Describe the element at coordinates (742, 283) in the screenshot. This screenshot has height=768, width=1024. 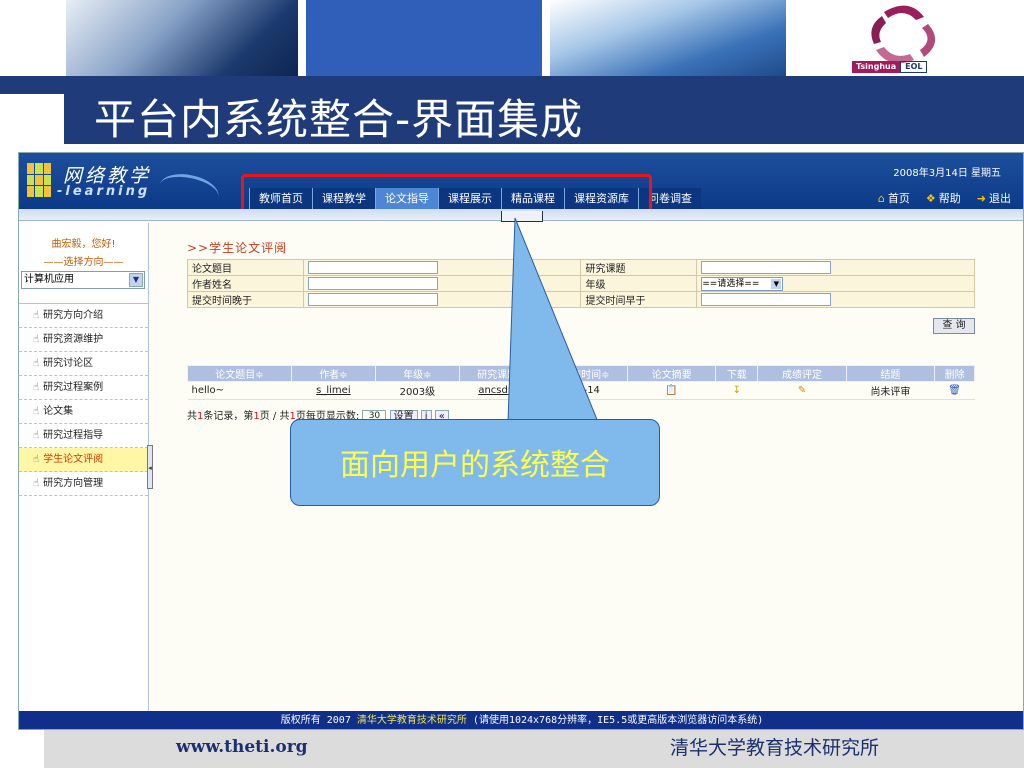
I see `grade-select: ==请选择== ▼` at that location.